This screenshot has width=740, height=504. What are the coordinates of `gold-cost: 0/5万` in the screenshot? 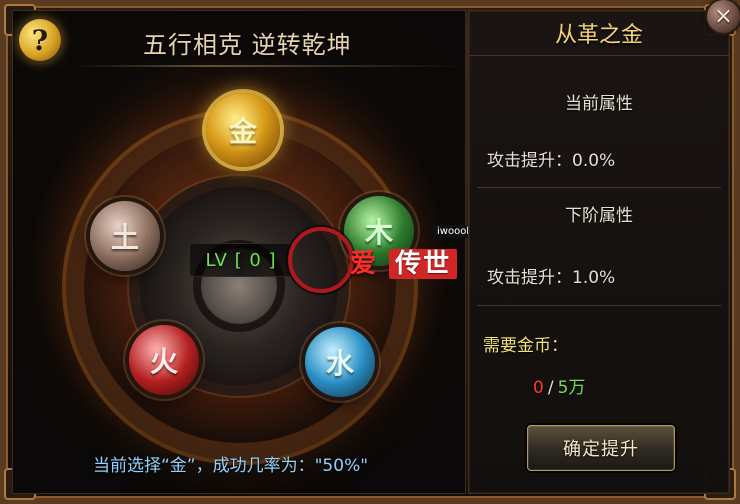 It's located at (559, 385).